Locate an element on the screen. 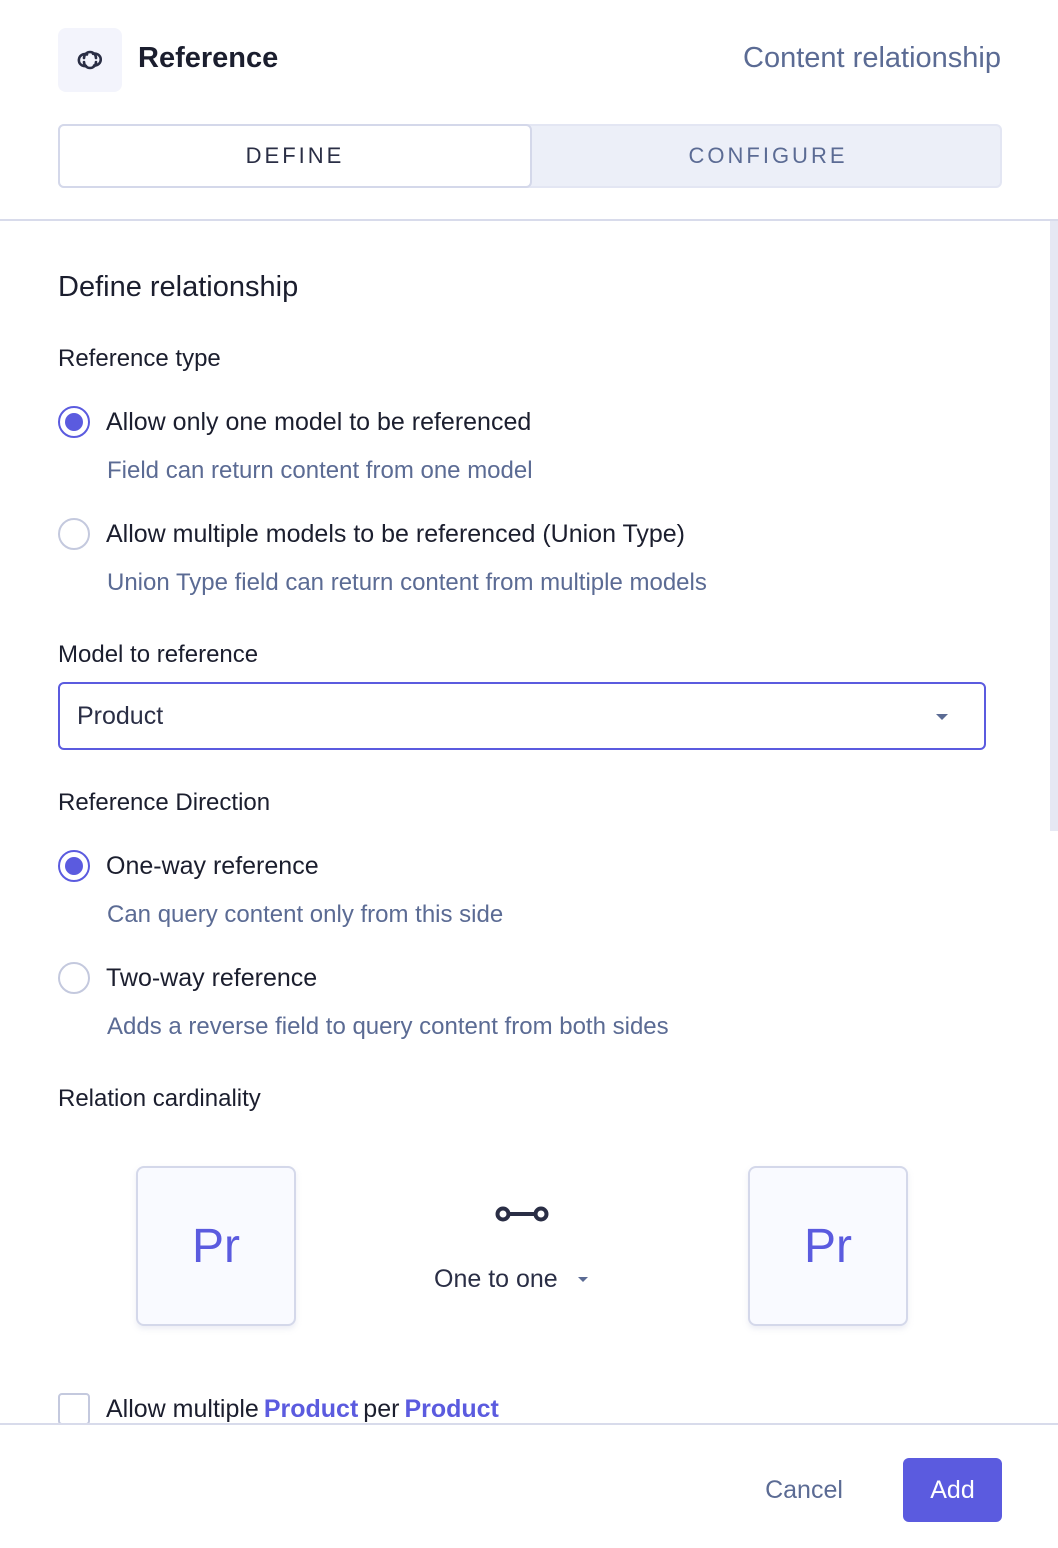 Image resolution: width=1058 pixels, height=1548 pixels. tab-configure: CONFIGURE is located at coordinates (768, 156).